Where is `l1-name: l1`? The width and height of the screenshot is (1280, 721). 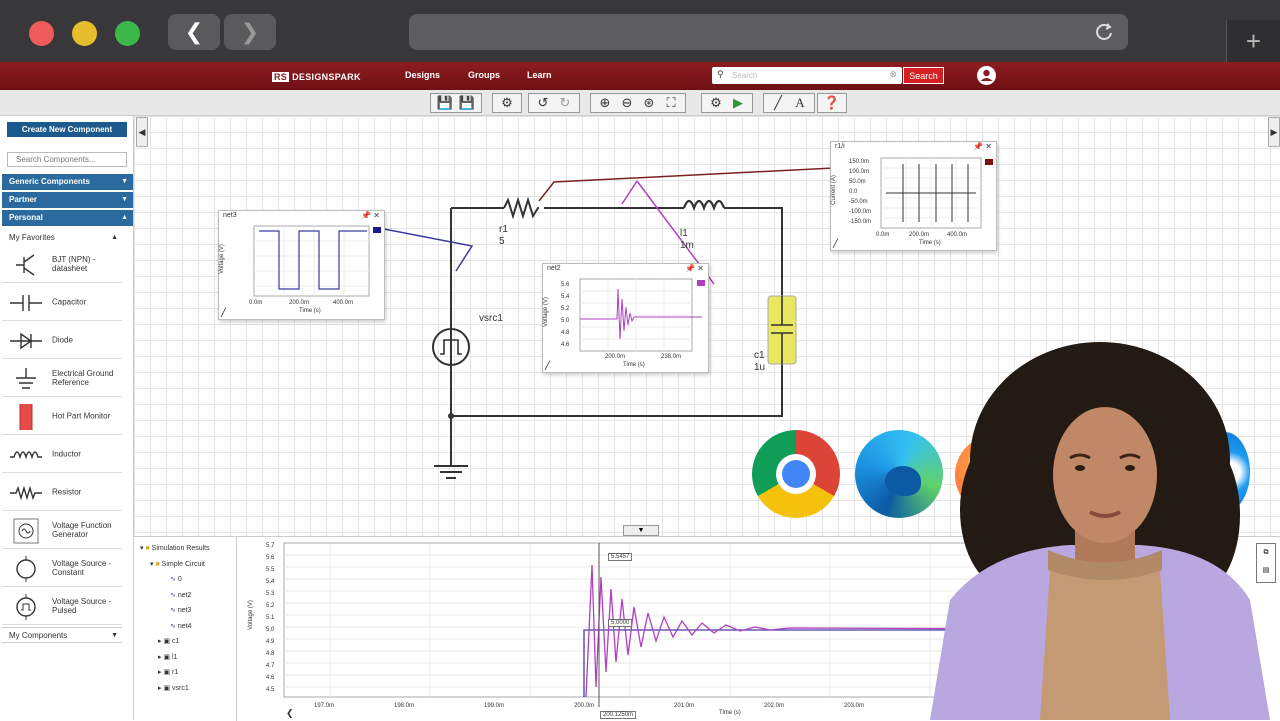
l1-name: l1 is located at coordinates (684, 233).